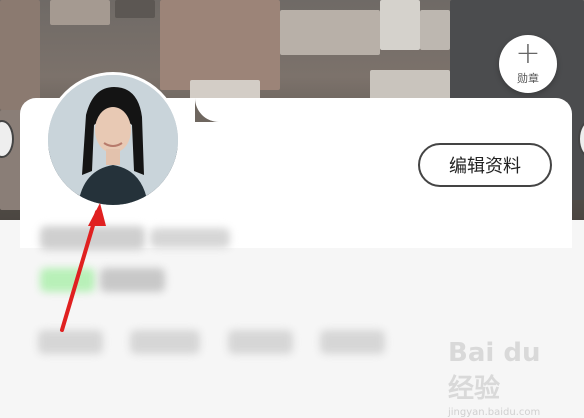 The image size is (584, 418). Describe the element at coordinates (494, 371) in the screenshot. I see `watermark-logo: Bai du 经验` at that location.